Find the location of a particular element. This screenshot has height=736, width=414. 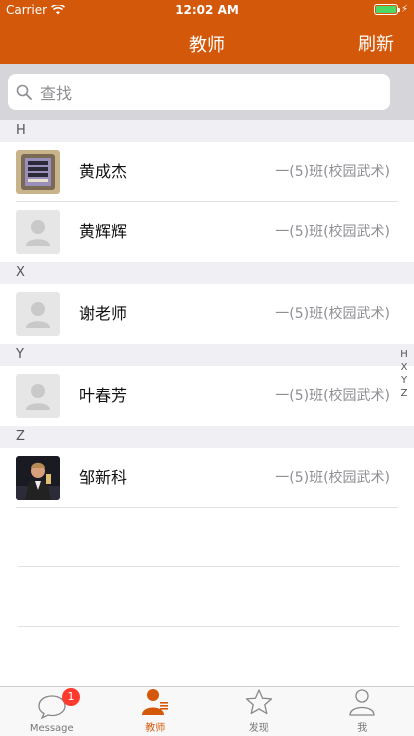

status-time: 12:02 AM is located at coordinates (207, 10).